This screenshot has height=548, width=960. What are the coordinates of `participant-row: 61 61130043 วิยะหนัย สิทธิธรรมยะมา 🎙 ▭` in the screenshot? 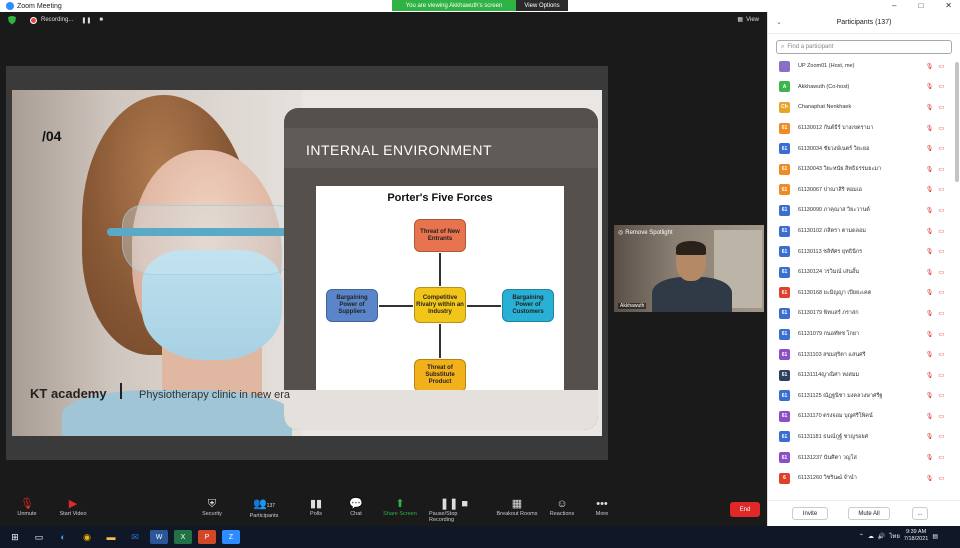 It's located at (861, 169).